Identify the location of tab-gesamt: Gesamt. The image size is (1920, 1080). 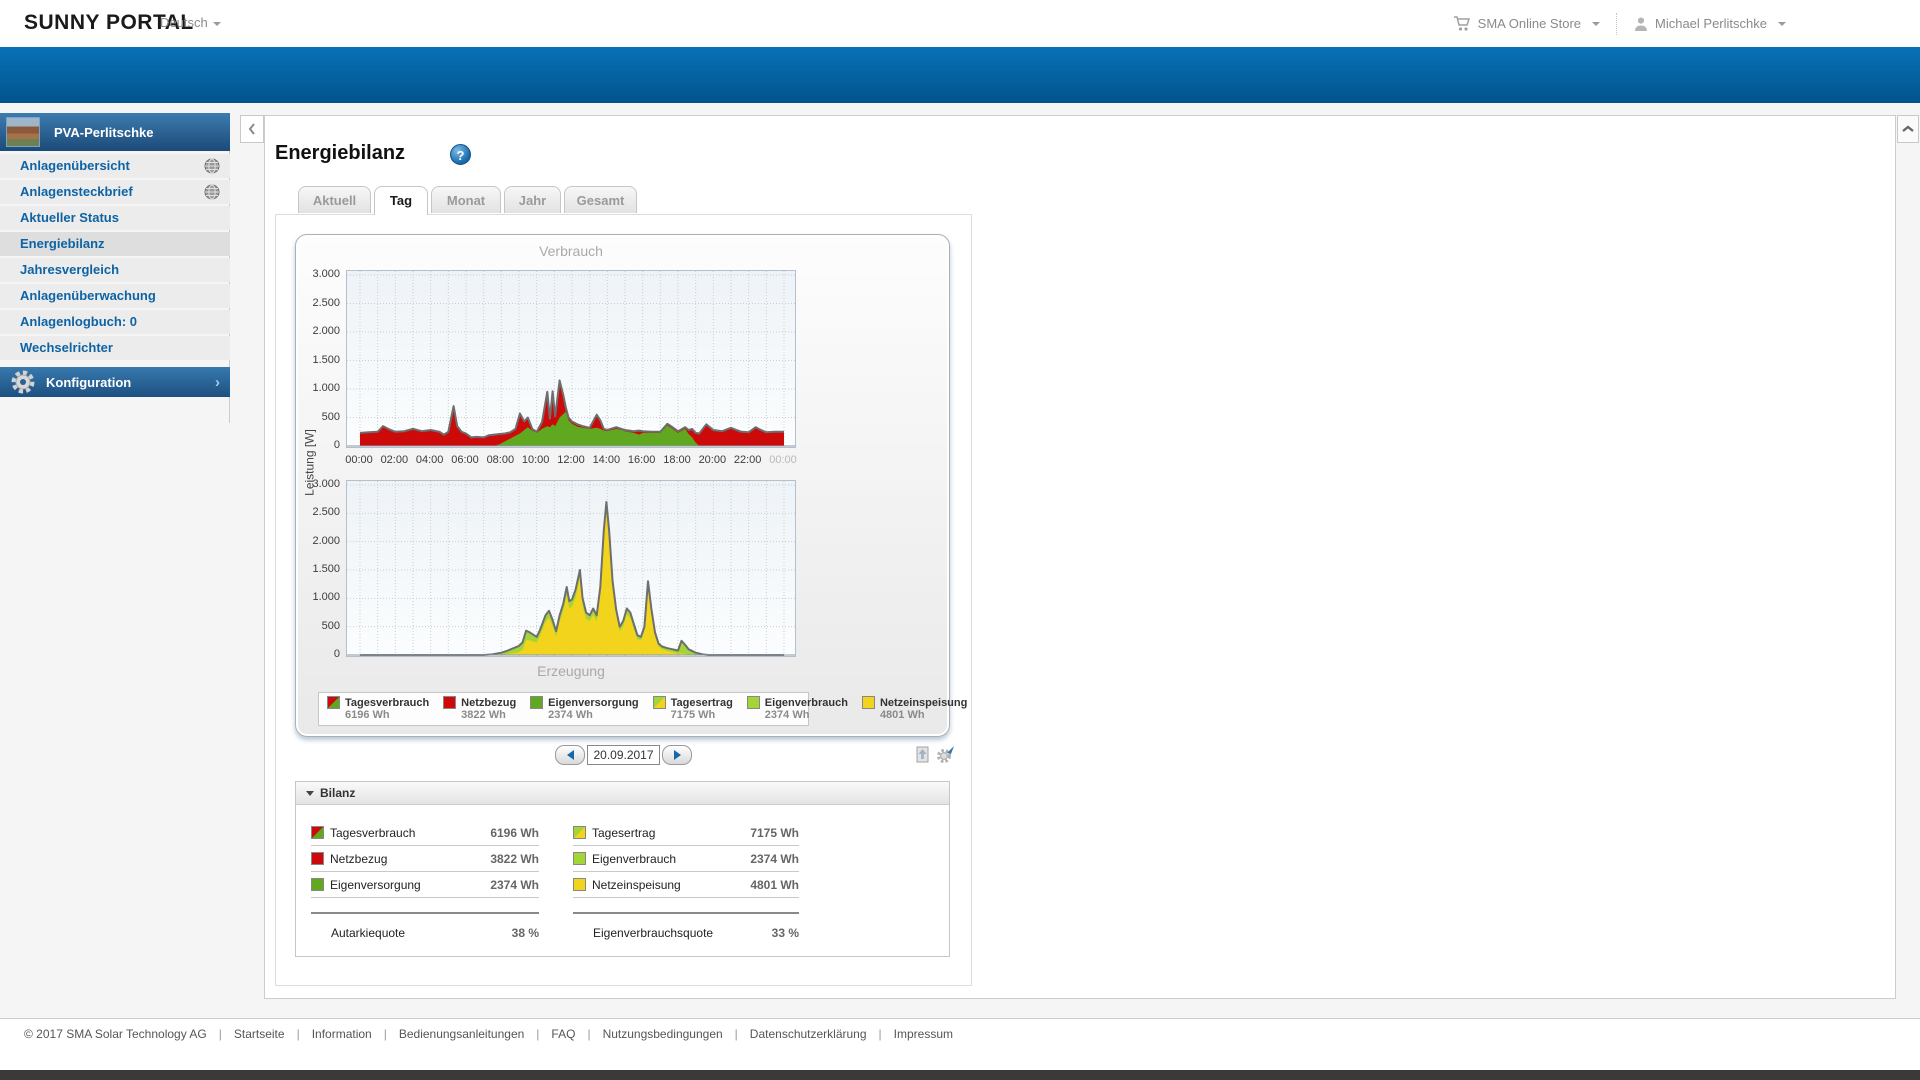
(600, 199).